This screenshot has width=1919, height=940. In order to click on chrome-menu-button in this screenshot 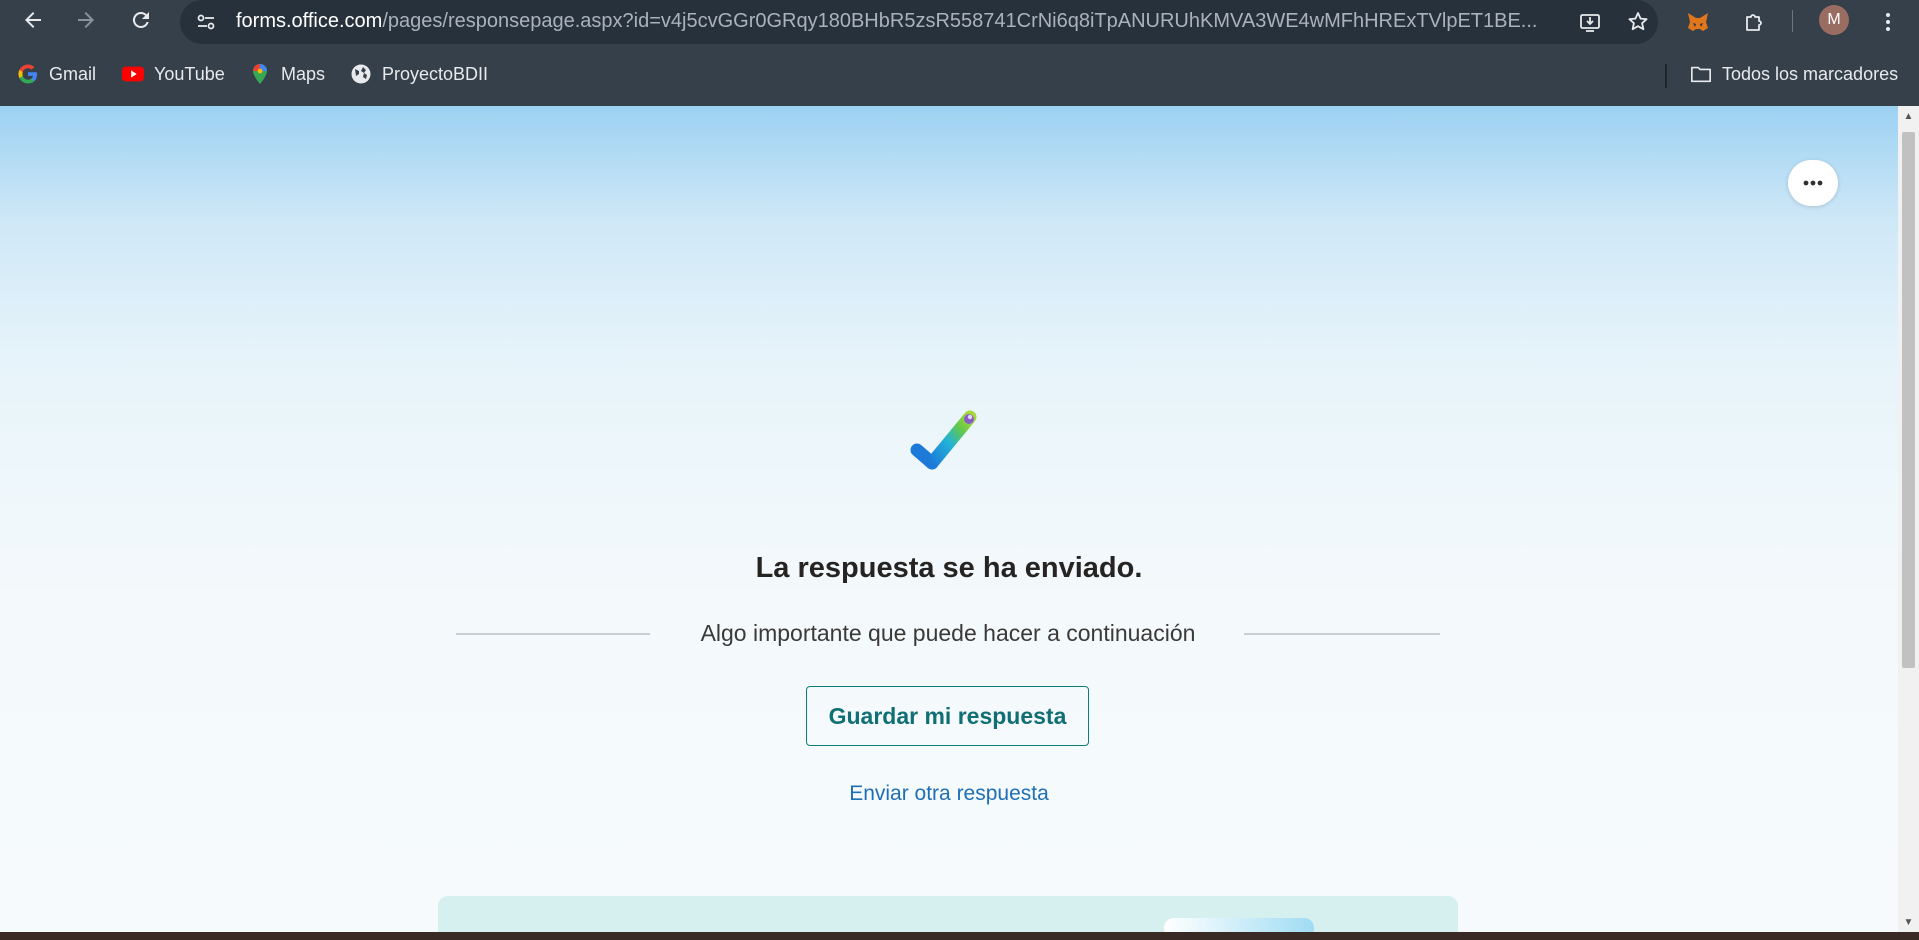, I will do `click(1888, 22)`.